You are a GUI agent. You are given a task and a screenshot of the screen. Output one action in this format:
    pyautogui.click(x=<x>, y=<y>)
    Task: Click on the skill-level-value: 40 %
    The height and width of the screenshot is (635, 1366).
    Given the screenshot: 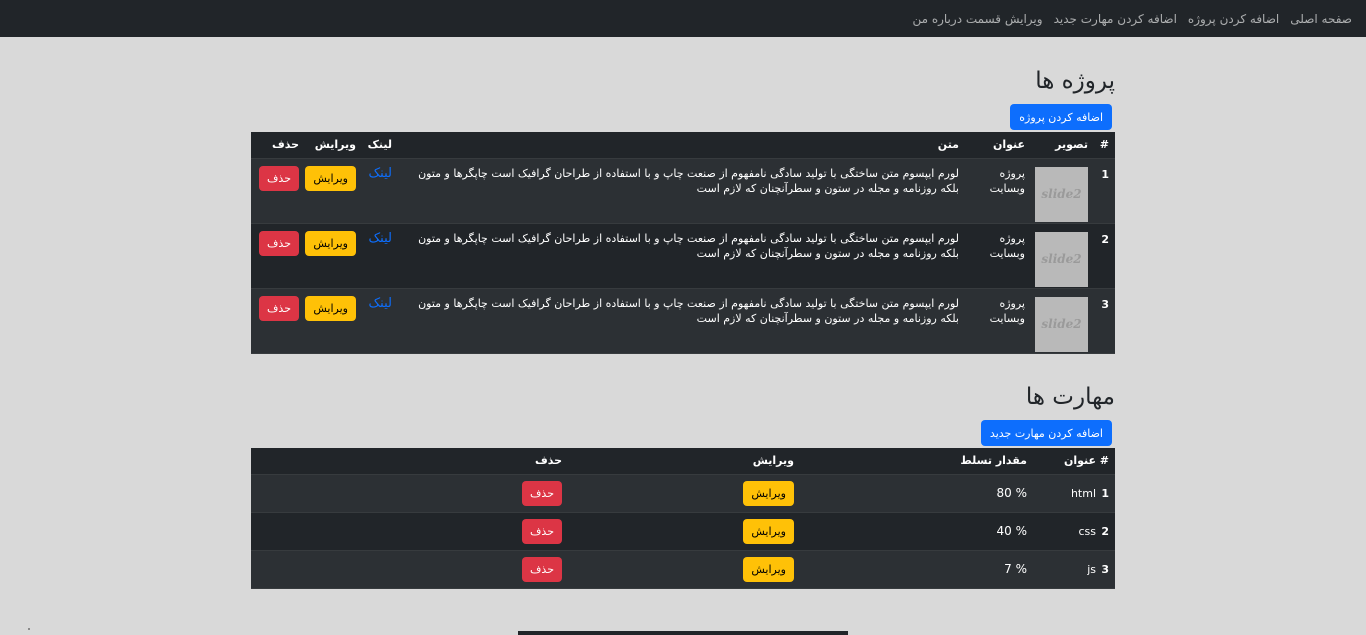 What is the action you would take?
    pyautogui.click(x=1012, y=531)
    